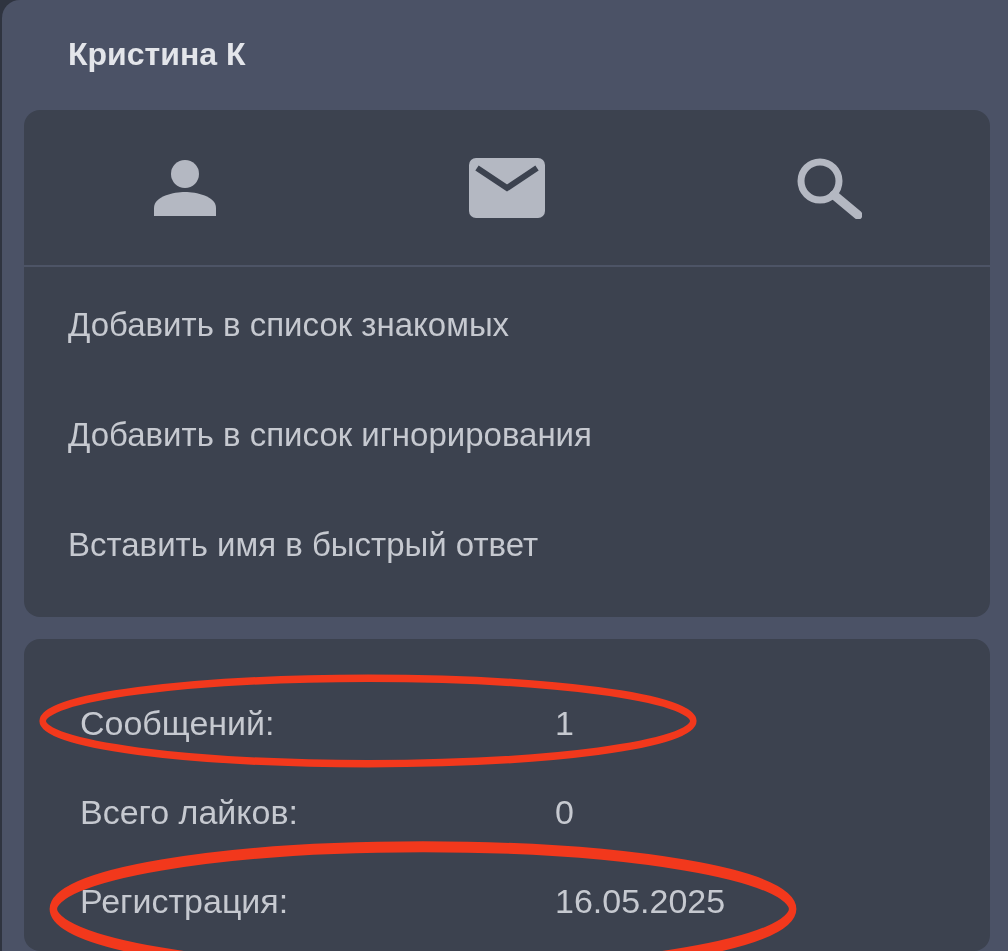  I want to click on person-icon, so click(185, 187).